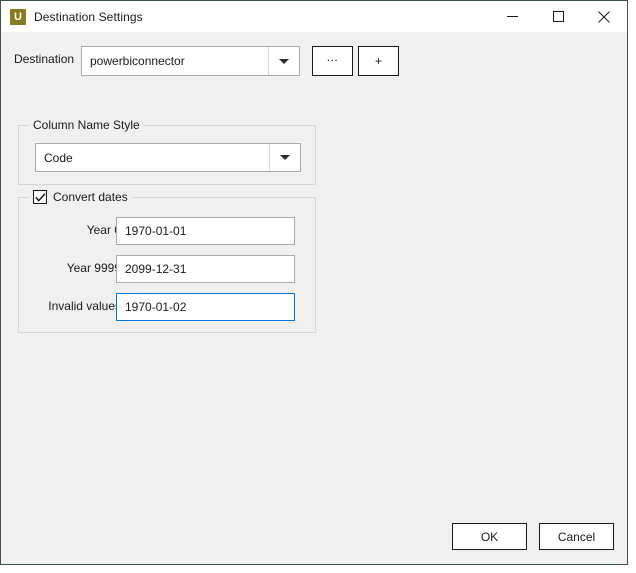 The height and width of the screenshot is (573, 636). I want to click on ok-button: OK, so click(489, 536).